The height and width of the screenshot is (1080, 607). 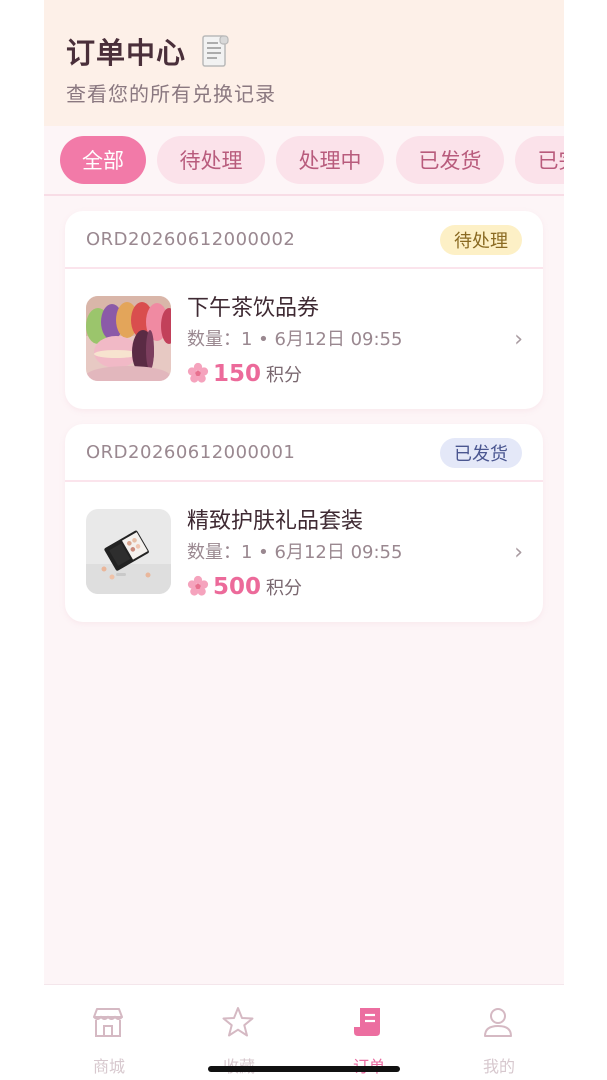 What do you see at coordinates (211, 160) in the screenshot?
I see `tab-pending: 待处理` at bounding box center [211, 160].